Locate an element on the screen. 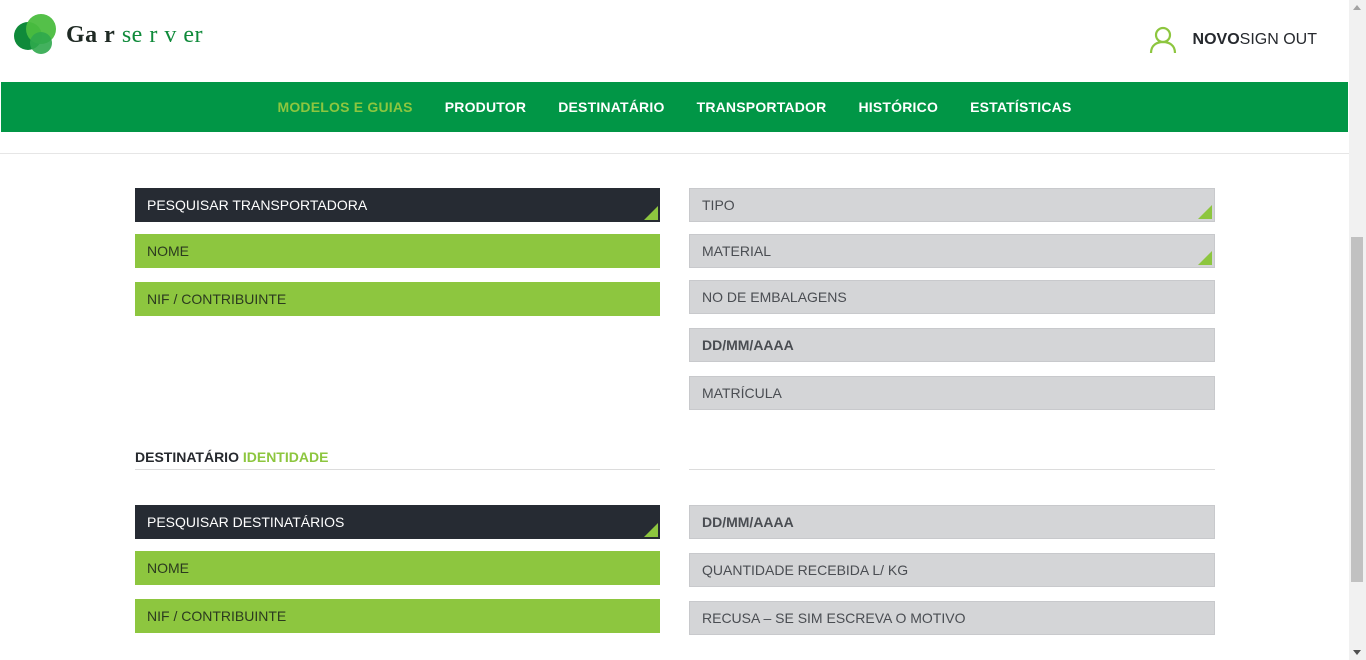 The image size is (1366, 660). vertical-scrollbar is located at coordinates (1357, 330).